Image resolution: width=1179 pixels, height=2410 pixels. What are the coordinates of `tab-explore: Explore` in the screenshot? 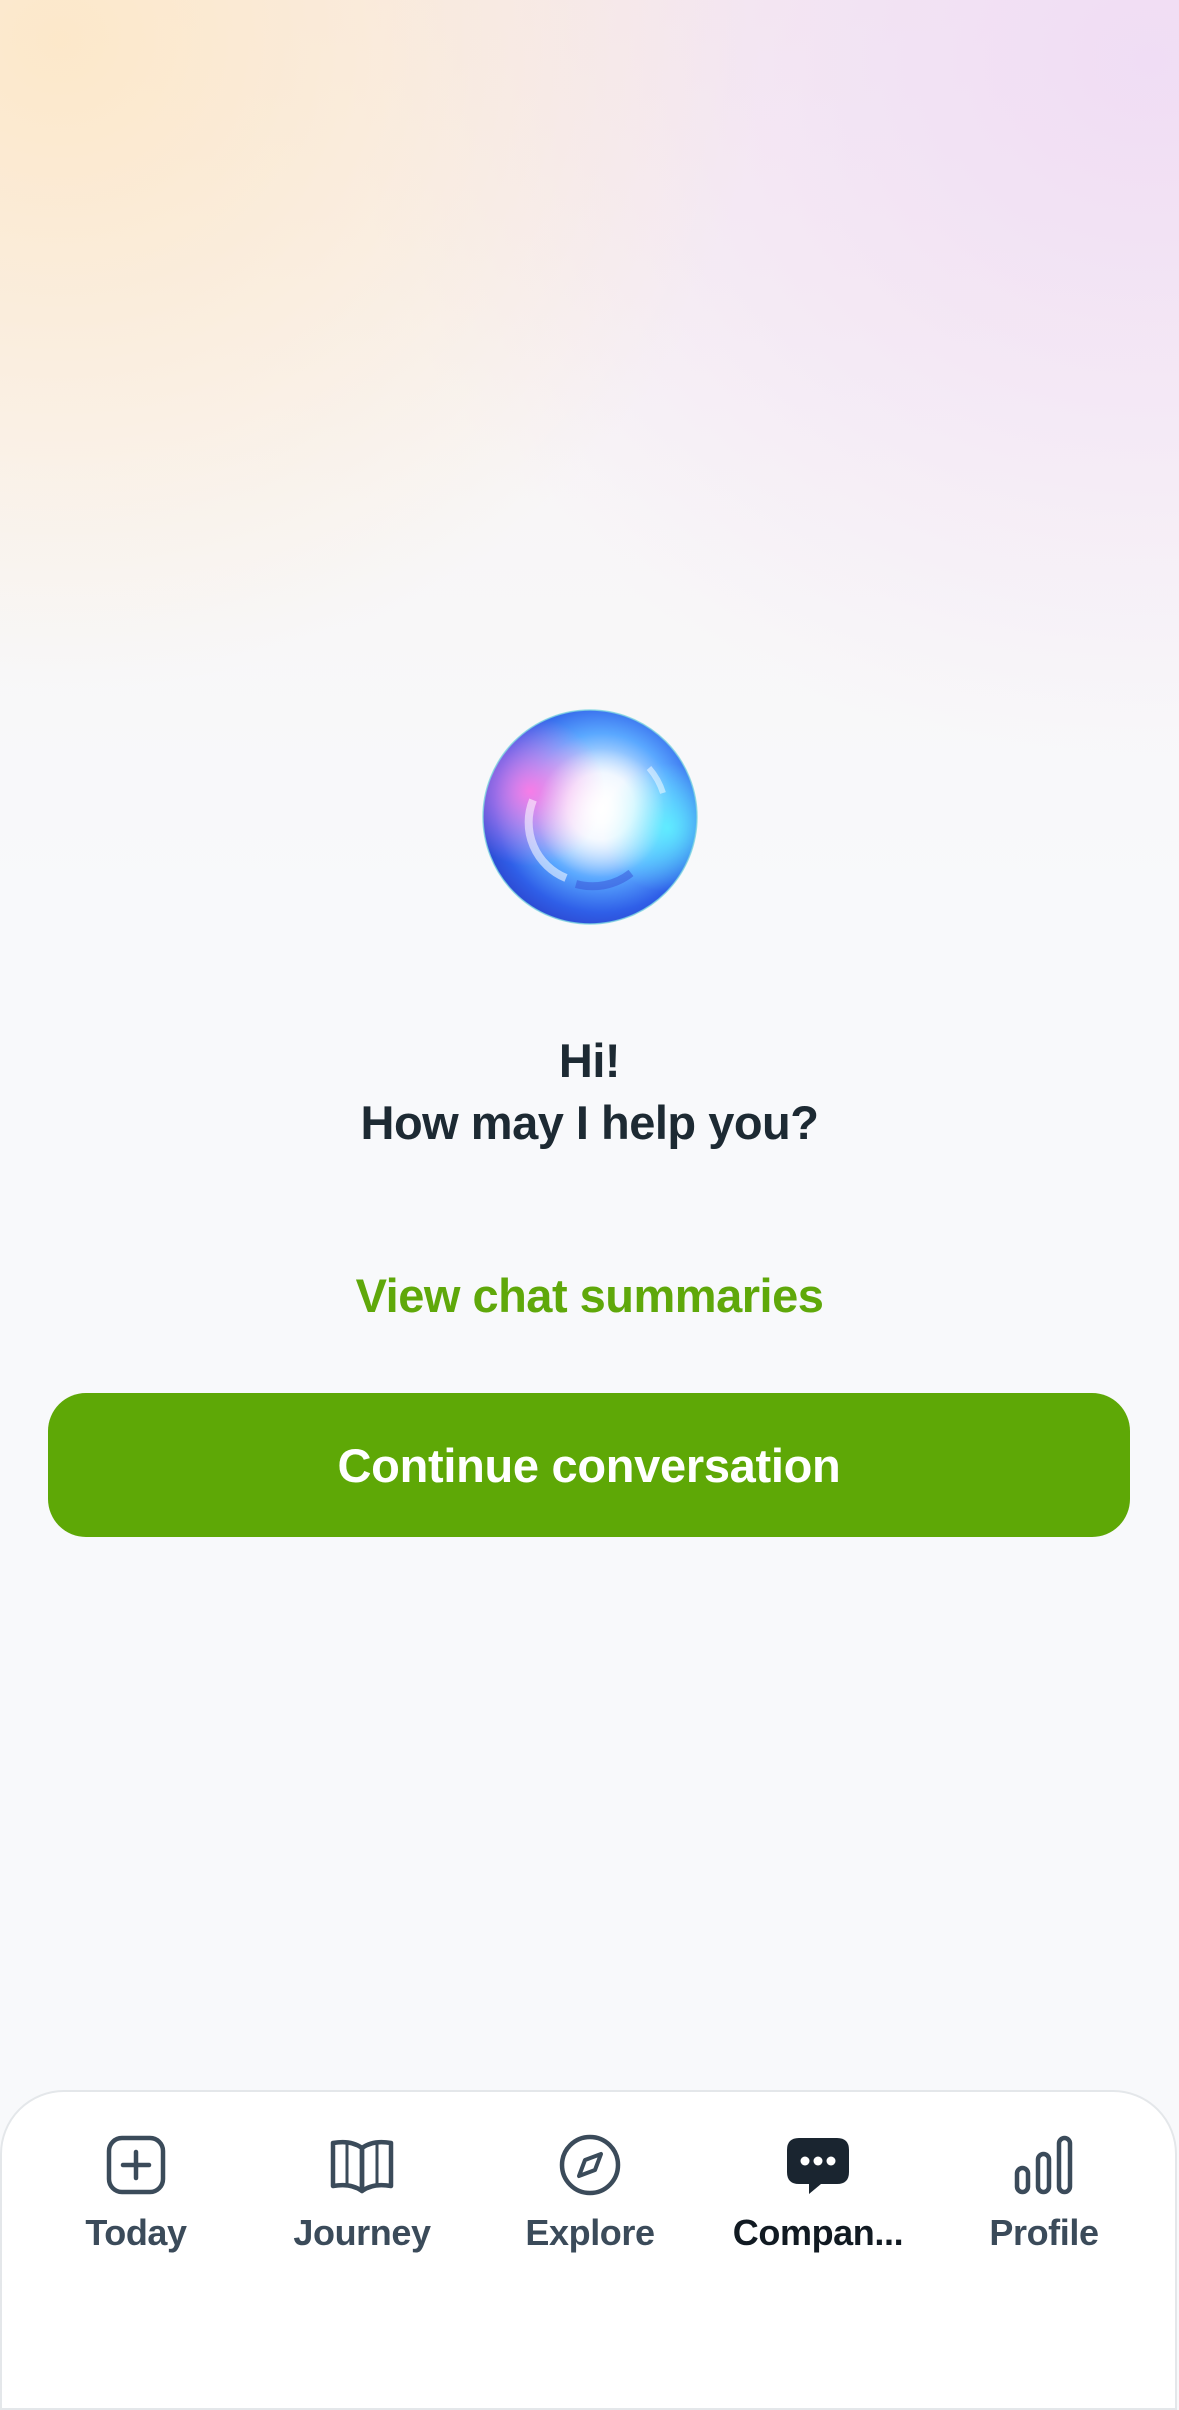 It's located at (590, 2205).